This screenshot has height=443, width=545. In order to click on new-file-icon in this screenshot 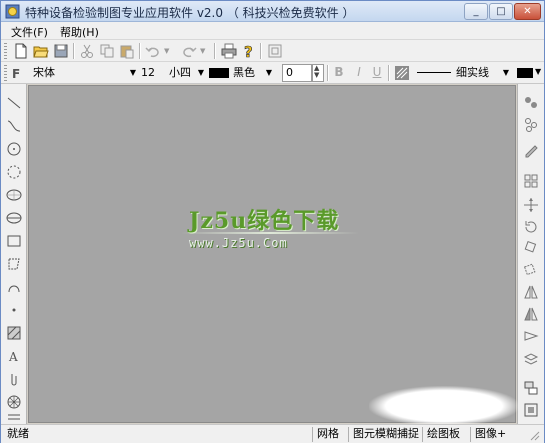, I will do `click(21, 51)`.